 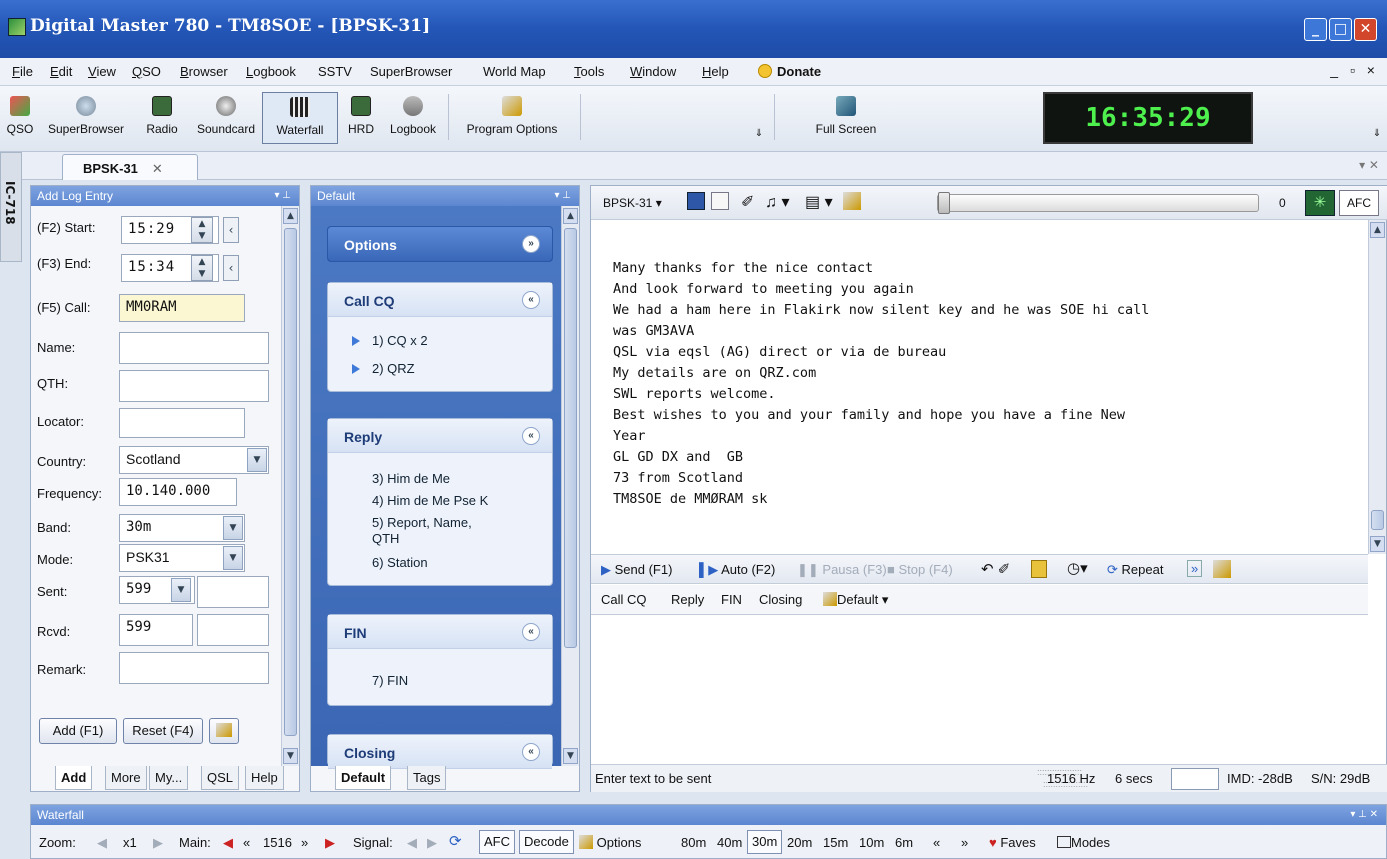 I want to click on menu-browser: Browser, so click(x=204, y=71).